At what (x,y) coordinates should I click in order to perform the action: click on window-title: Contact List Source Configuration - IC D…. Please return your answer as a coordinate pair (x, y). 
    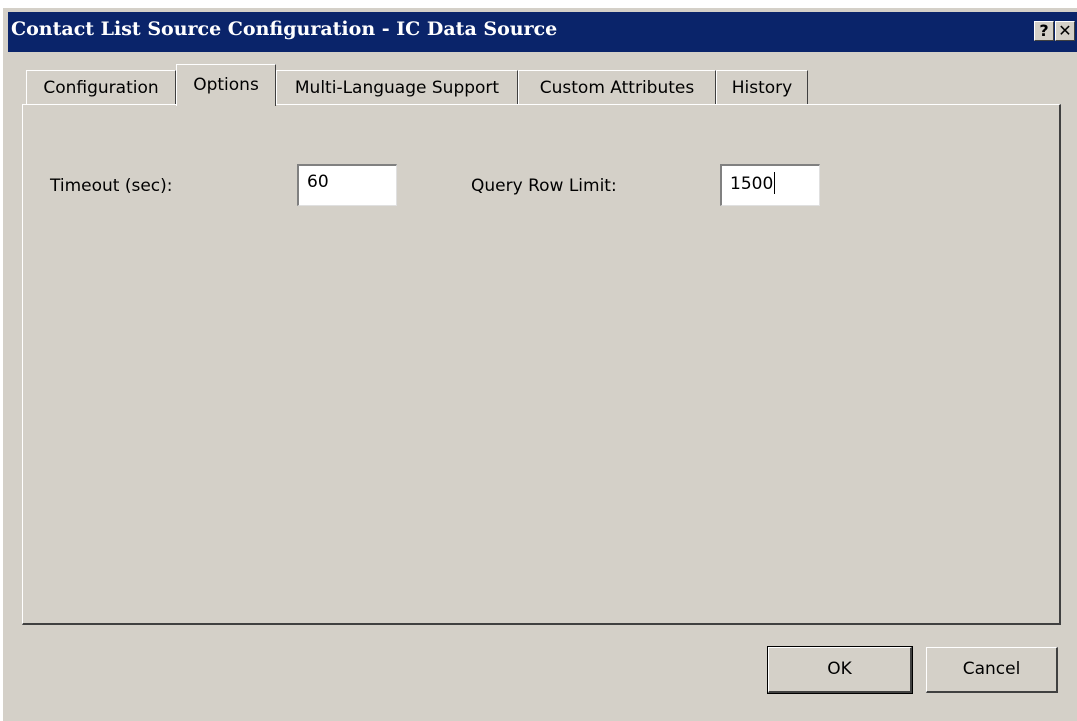
    Looking at the image, I should click on (284, 29).